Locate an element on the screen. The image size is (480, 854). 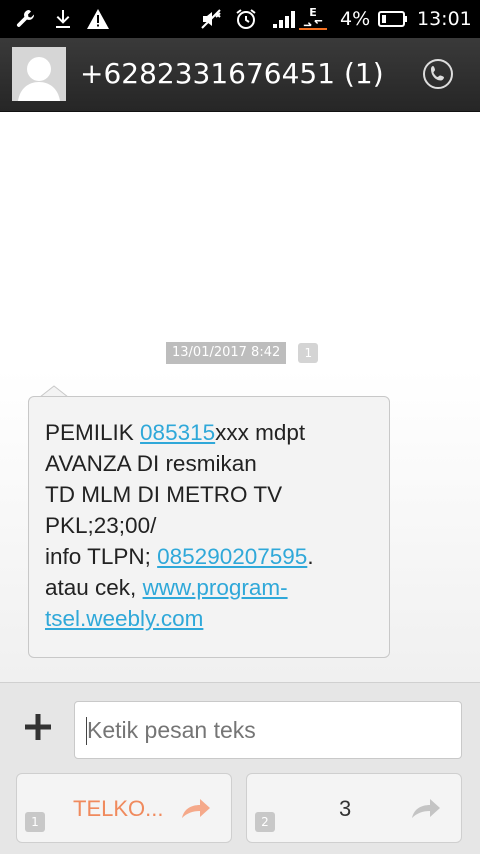
battery-percent: 4% is located at coordinates (355, 19).